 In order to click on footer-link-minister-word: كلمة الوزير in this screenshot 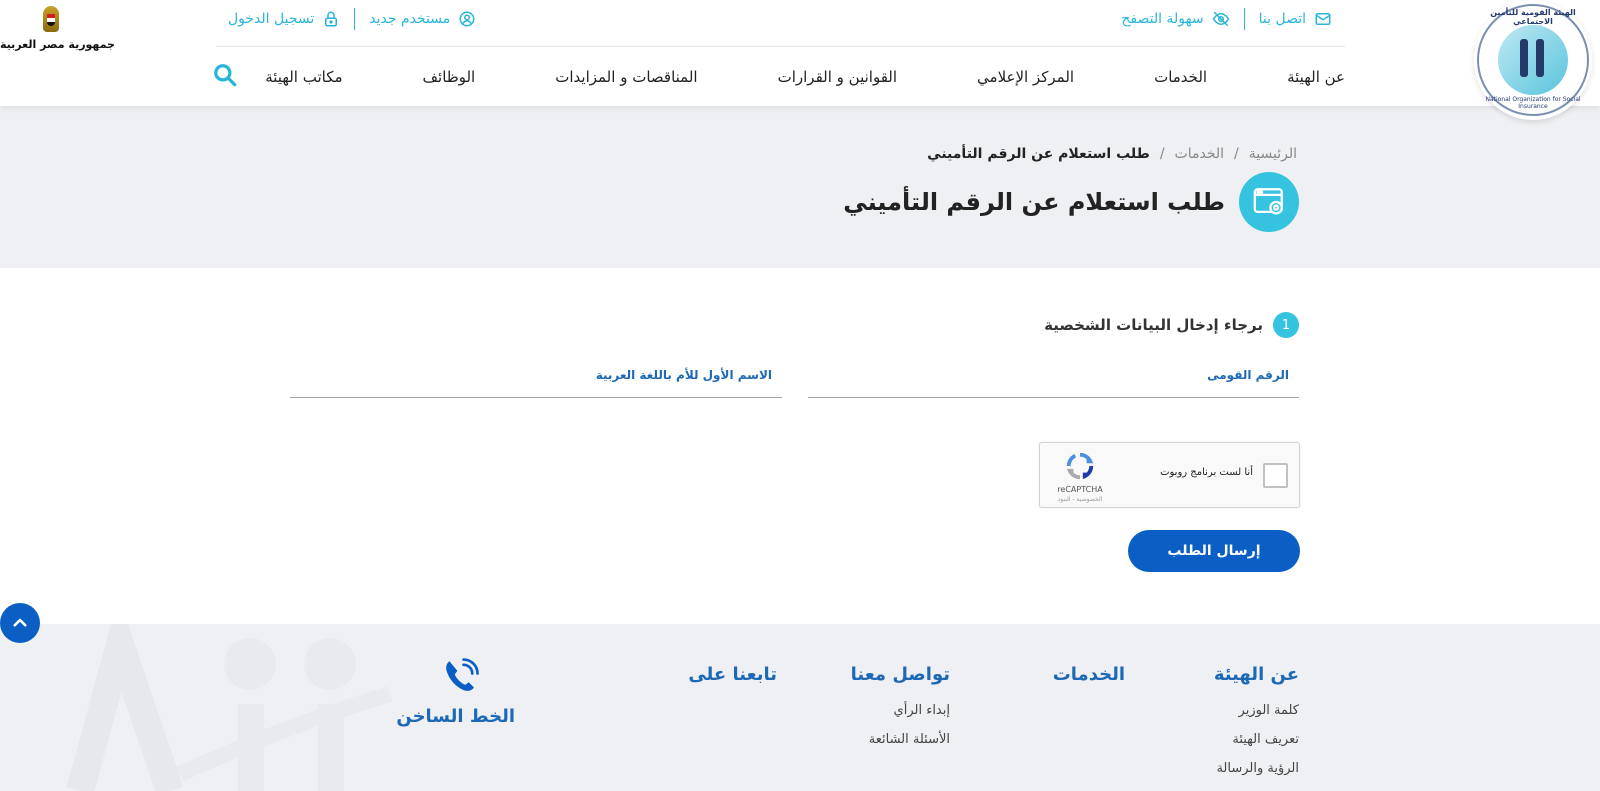, I will do `click(1256, 710)`.